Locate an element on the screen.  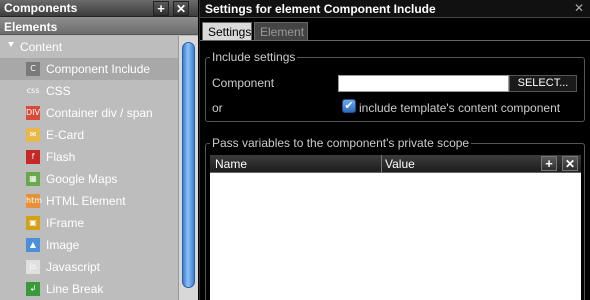
list-item-label: HTML Element is located at coordinates (86, 201).